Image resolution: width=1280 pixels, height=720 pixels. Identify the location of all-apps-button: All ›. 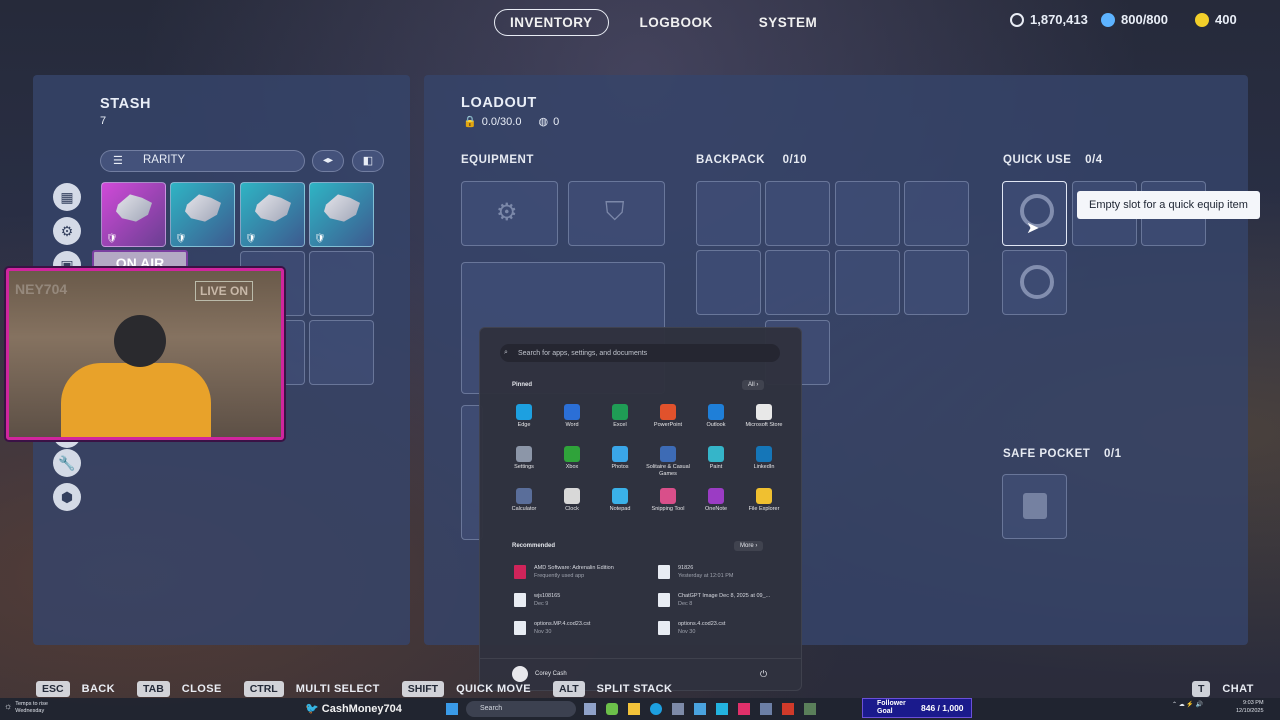
(753, 385).